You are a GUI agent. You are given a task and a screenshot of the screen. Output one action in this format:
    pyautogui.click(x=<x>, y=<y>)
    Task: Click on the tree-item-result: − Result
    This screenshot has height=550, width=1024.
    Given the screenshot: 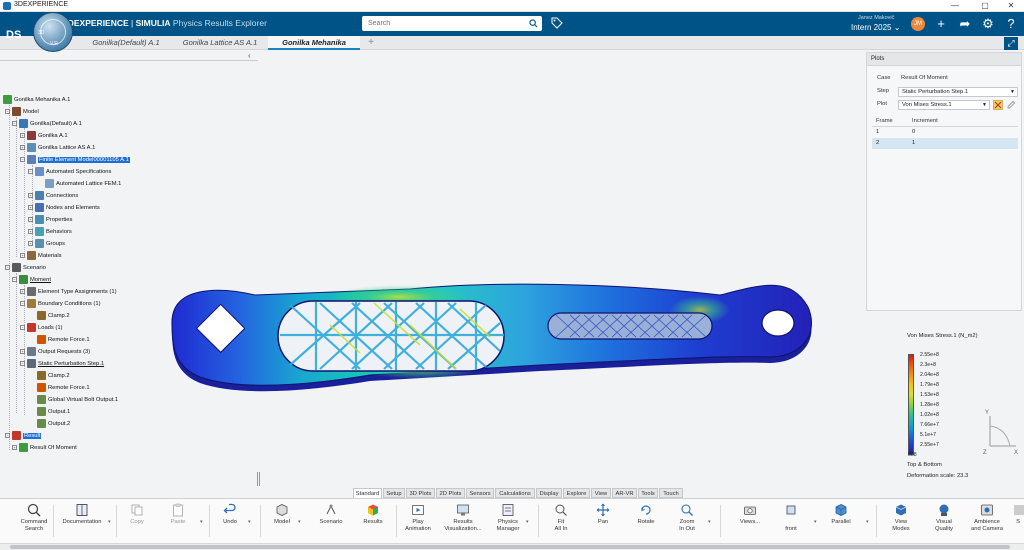 What is the action you would take?
    pyautogui.click(x=23, y=436)
    